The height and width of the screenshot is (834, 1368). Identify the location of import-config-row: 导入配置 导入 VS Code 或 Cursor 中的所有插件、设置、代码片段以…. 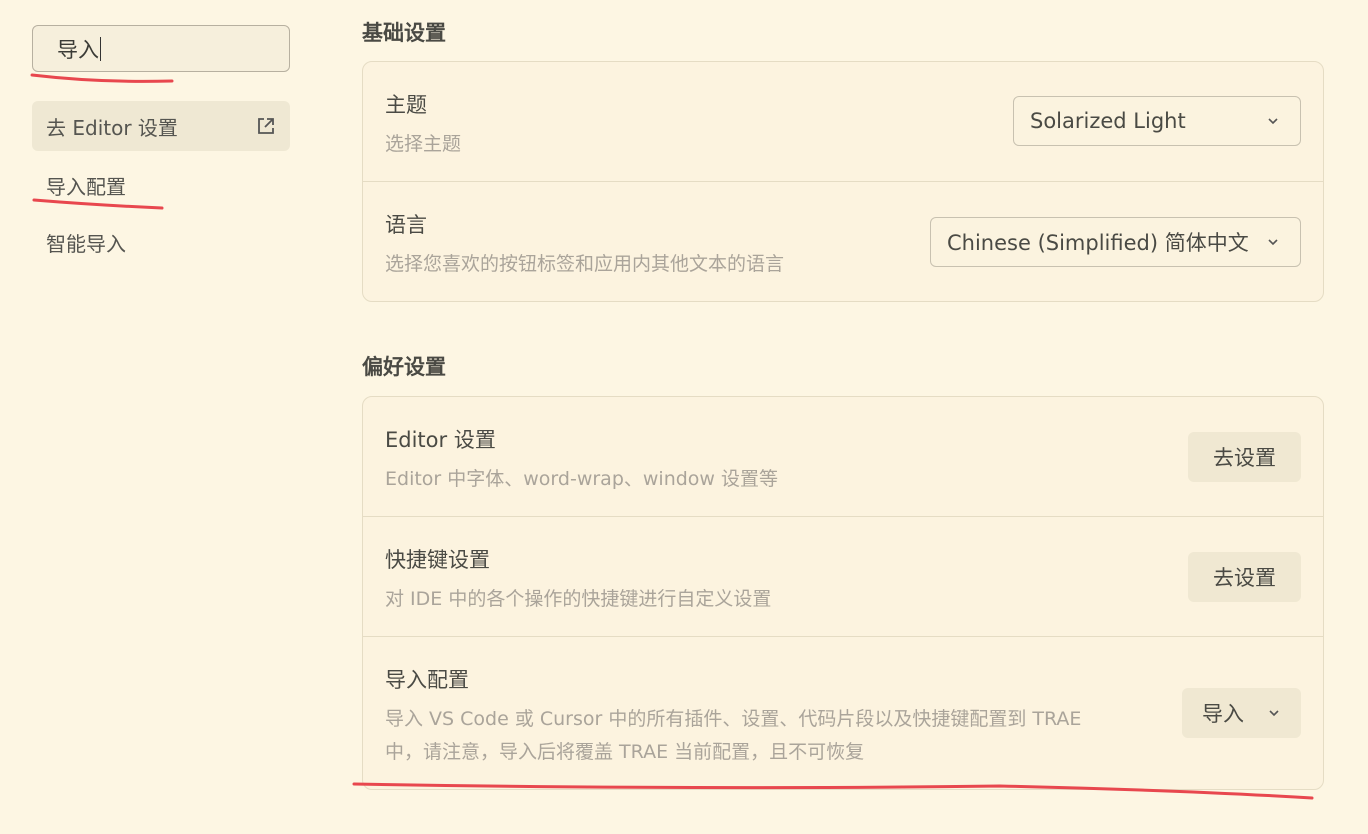
(843, 713).